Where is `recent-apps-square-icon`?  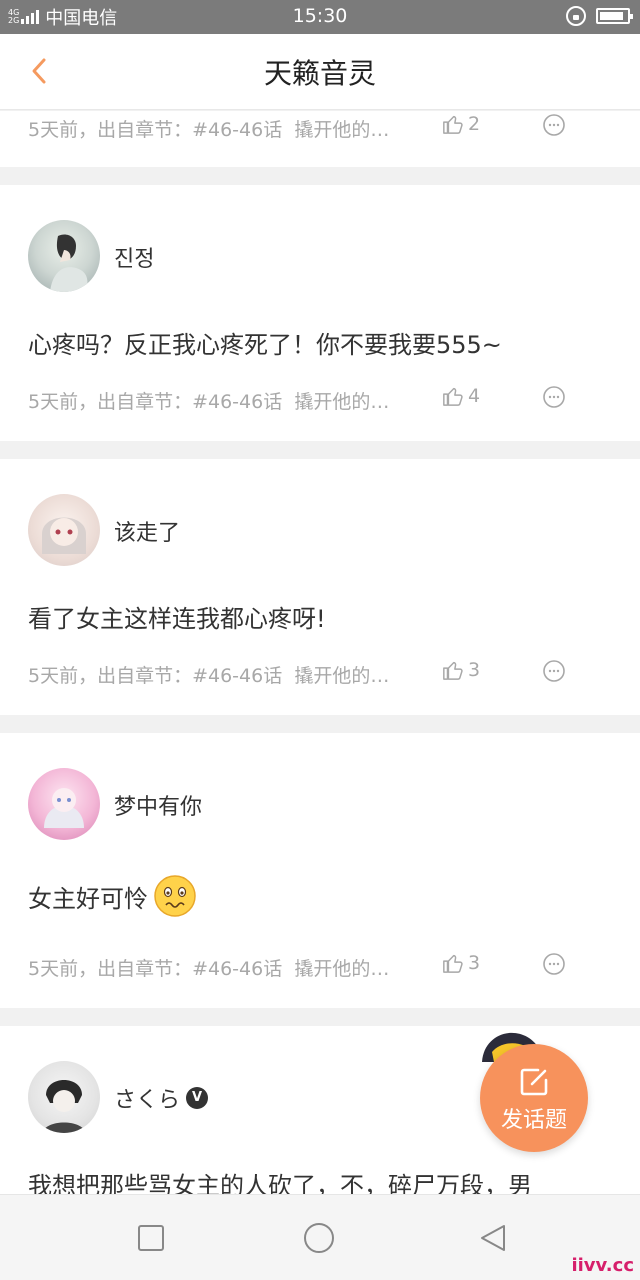
recent-apps-square-icon is located at coordinates (151, 1238).